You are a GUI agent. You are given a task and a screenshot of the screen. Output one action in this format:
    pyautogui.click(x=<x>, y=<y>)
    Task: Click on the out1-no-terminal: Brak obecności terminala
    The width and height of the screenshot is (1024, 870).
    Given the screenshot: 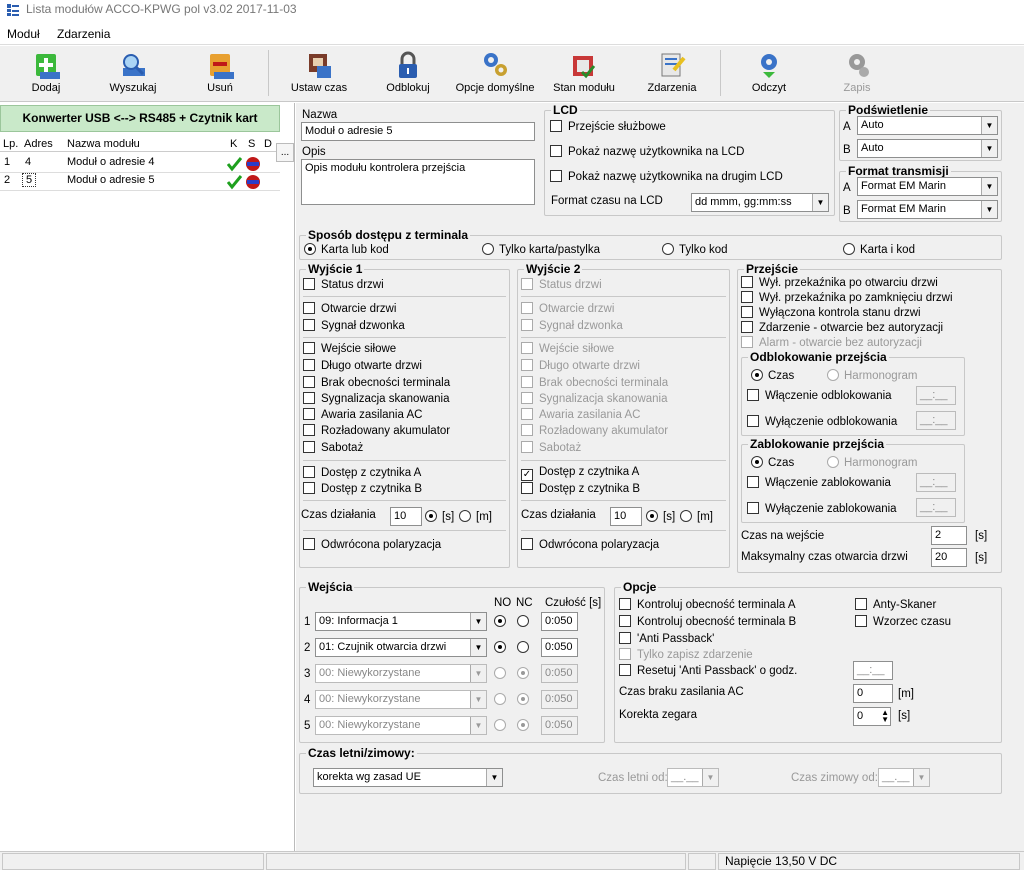 What is the action you would take?
    pyautogui.click(x=376, y=383)
    